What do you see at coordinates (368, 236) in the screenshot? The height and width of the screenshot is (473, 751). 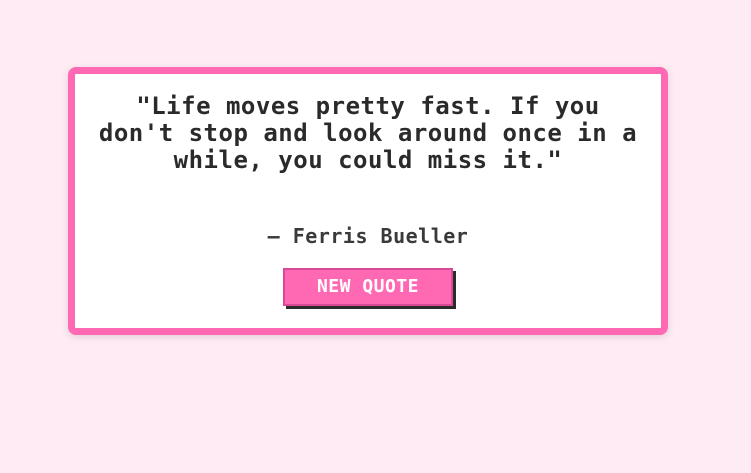 I see `quote-author: — Ferris Bueller` at bounding box center [368, 236].